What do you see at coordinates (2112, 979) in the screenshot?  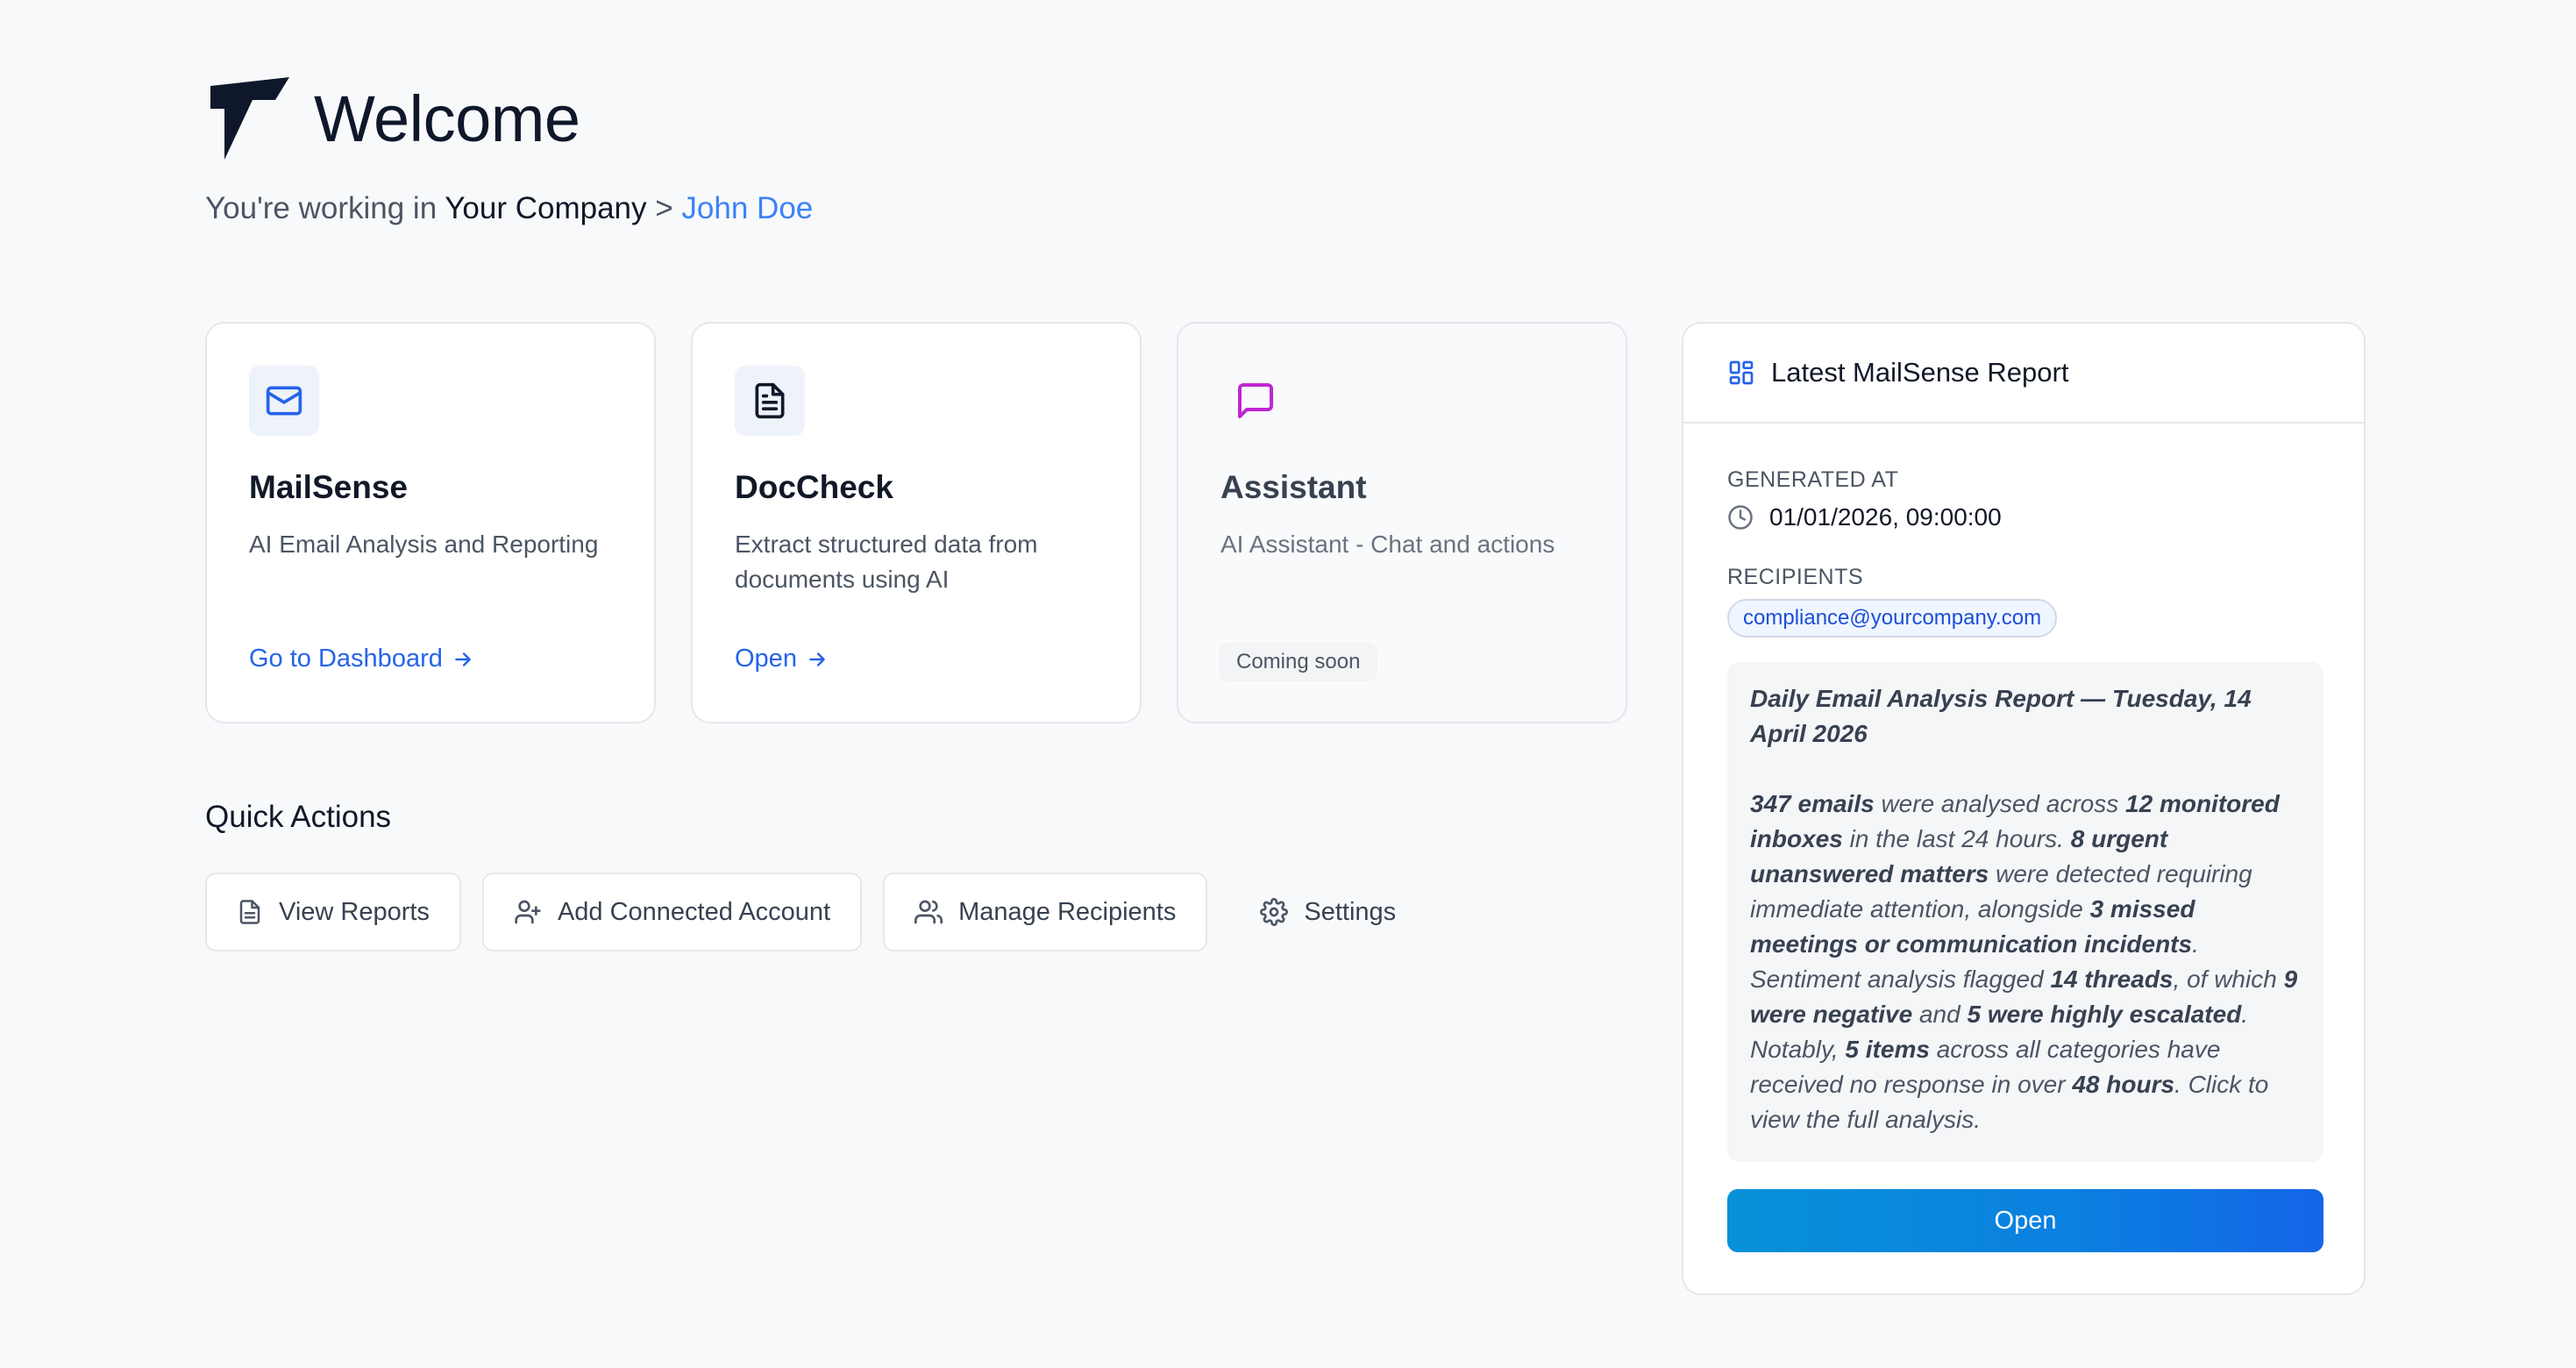 I see `summary-threads: 14 threads` at bounding box center [2112, 979].